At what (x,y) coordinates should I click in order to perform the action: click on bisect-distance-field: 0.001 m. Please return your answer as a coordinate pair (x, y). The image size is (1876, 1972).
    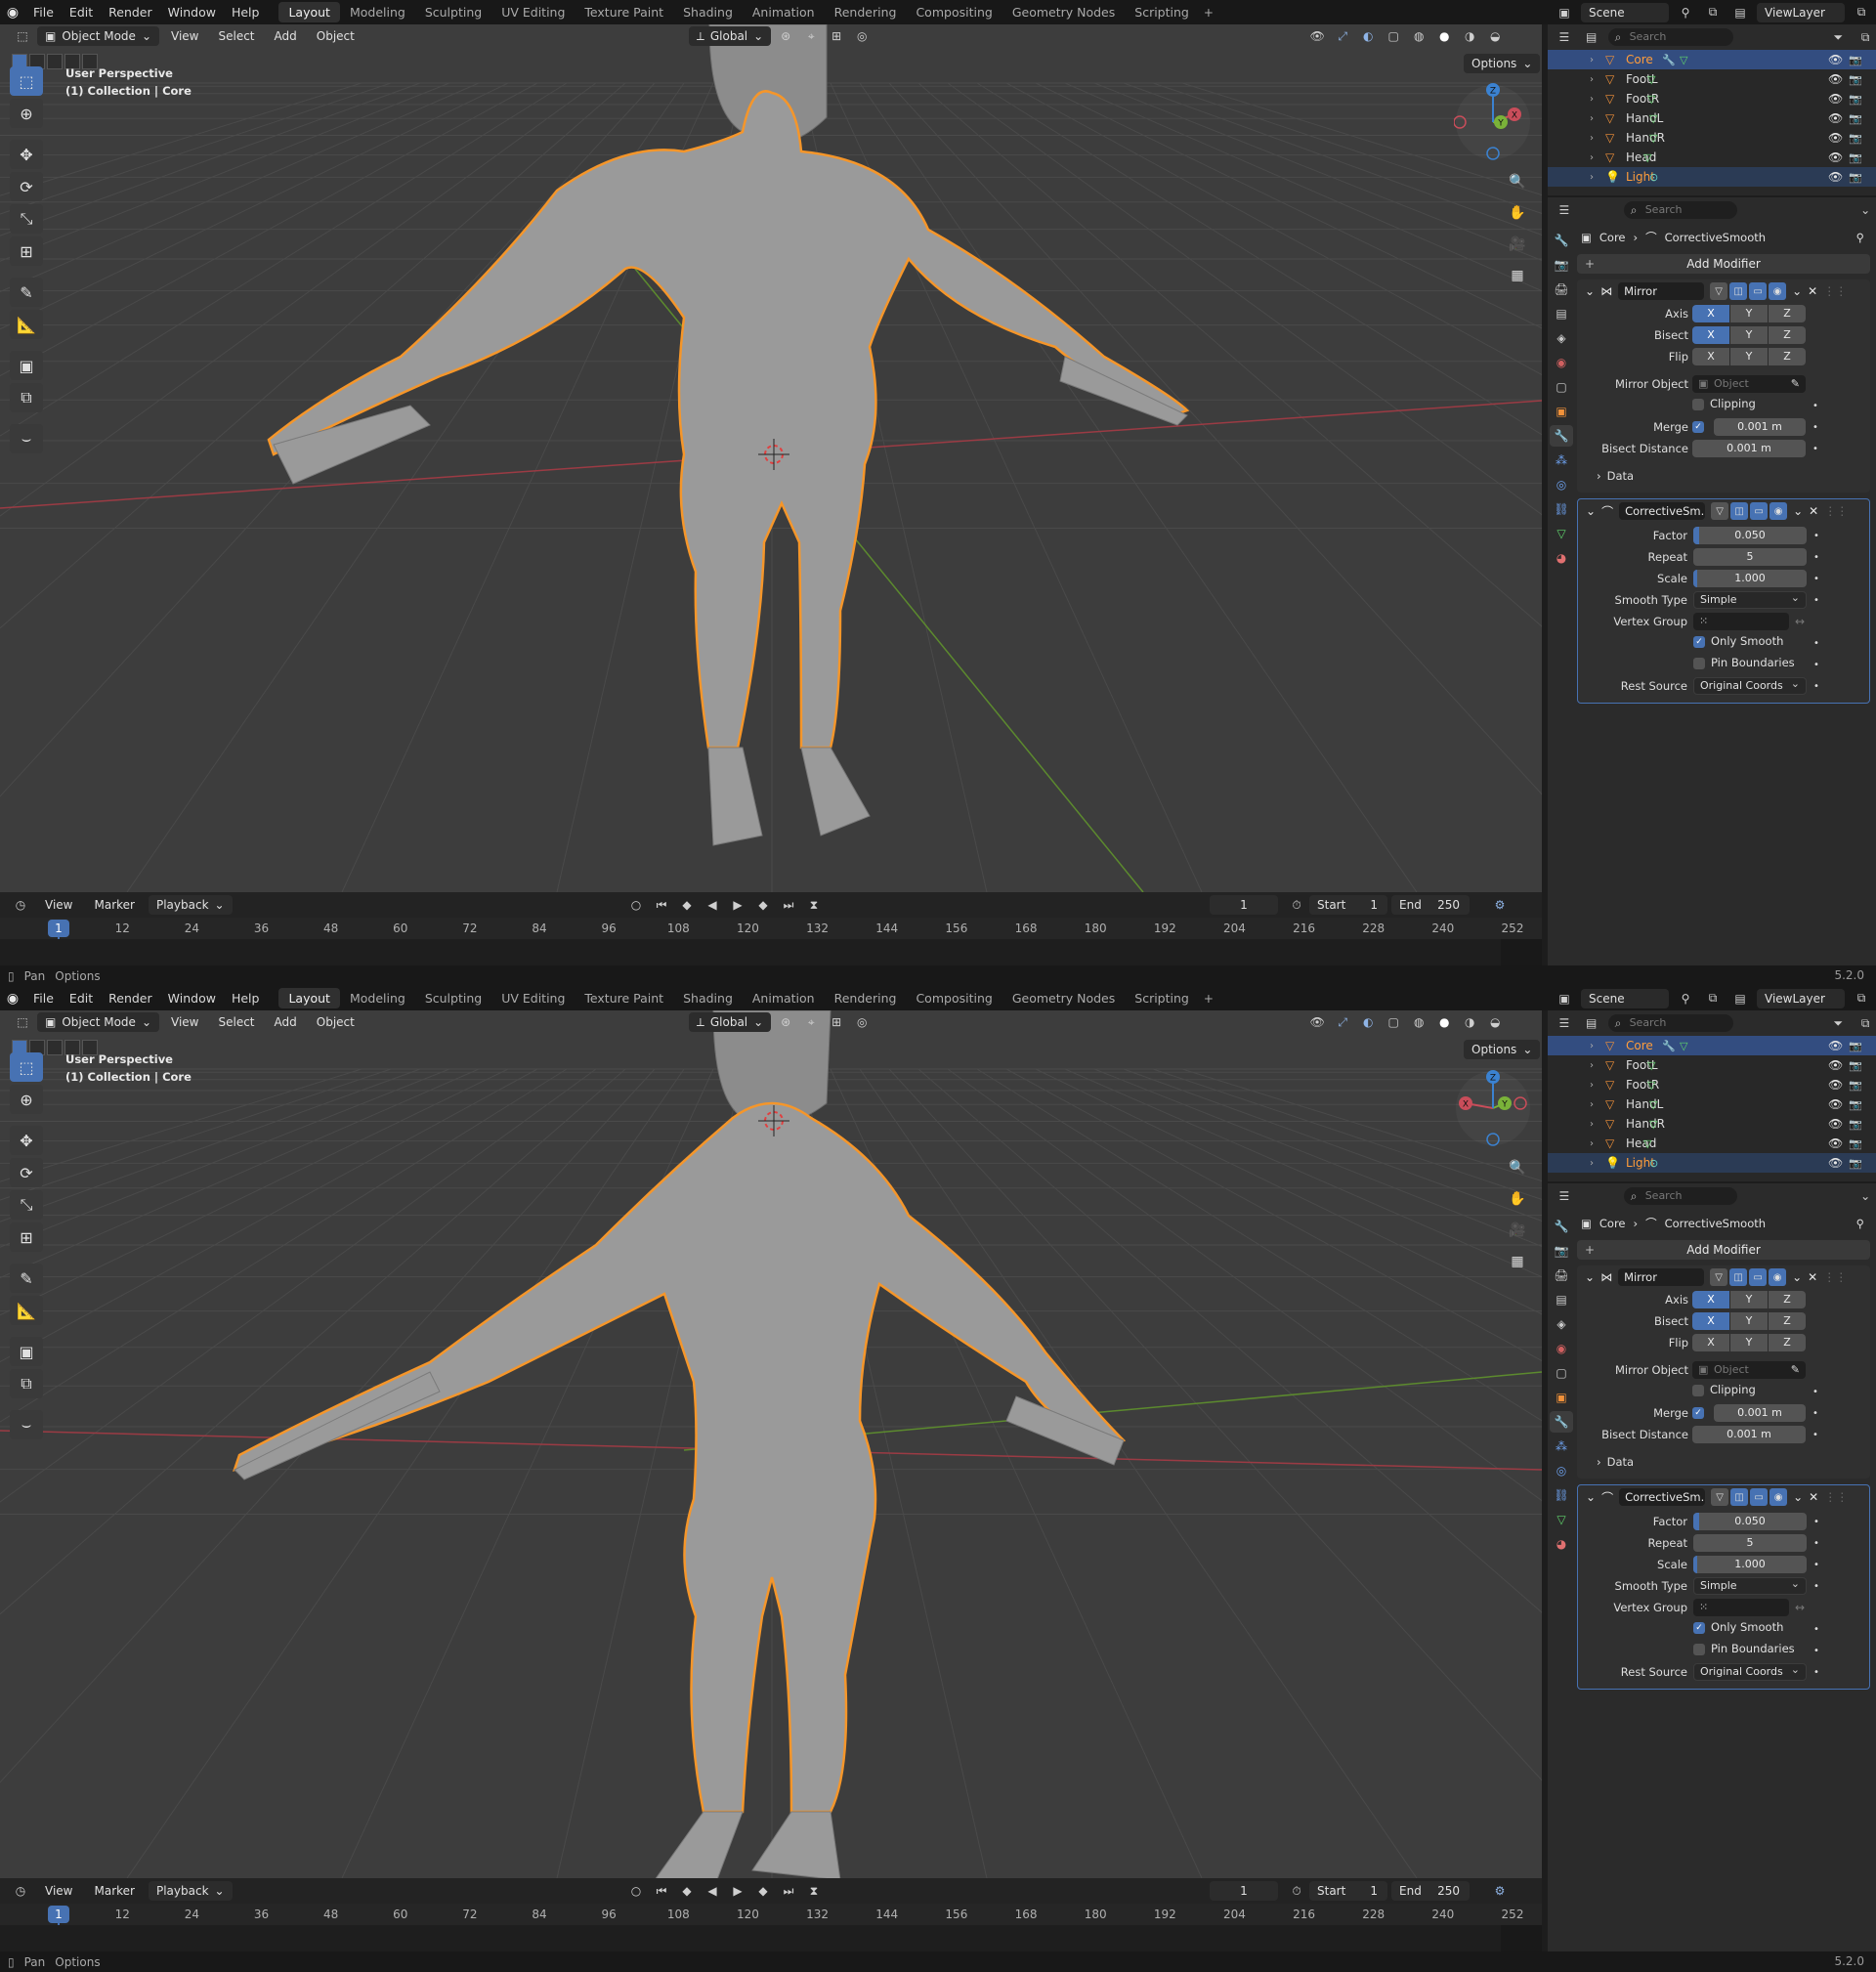
    Looking at the image, I should click on (1749, 448).